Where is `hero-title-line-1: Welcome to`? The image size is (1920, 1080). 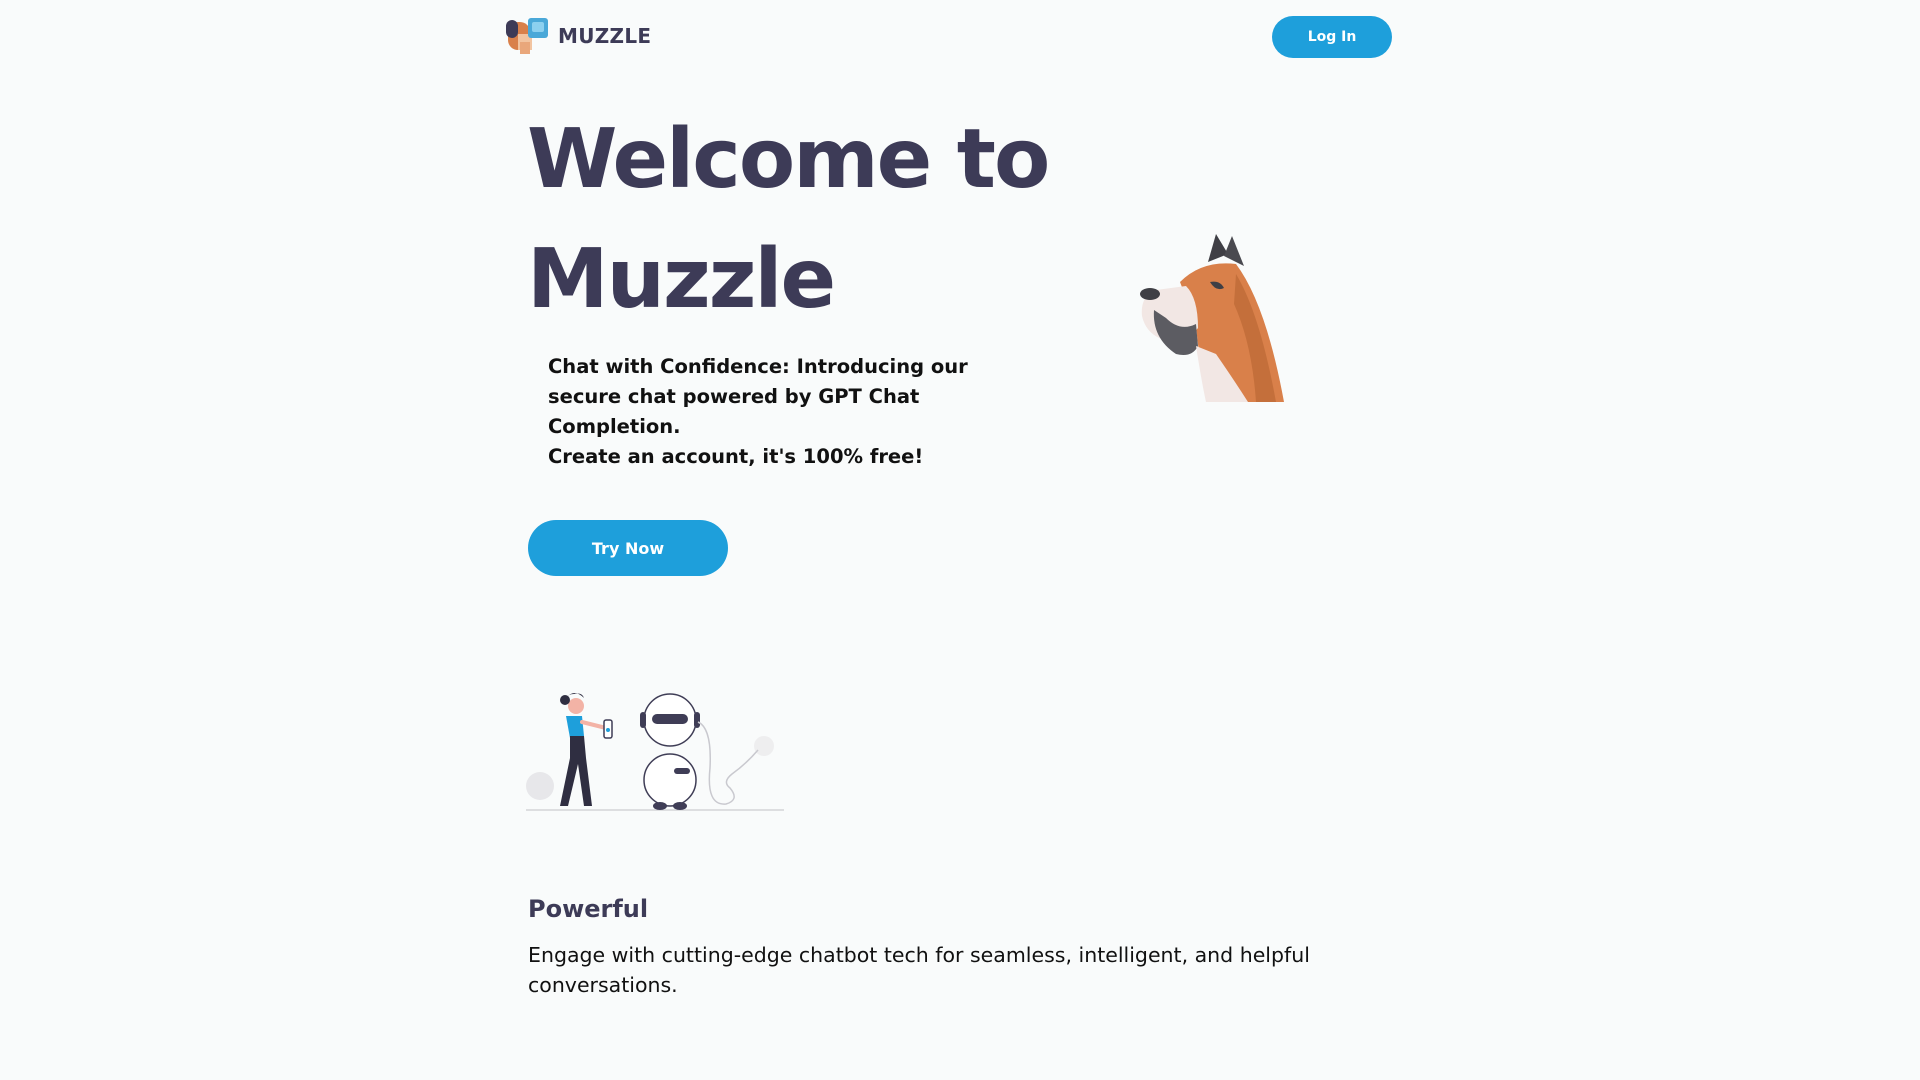
hero-title-line-1: Welcome to is located at coordinates (788, 159).